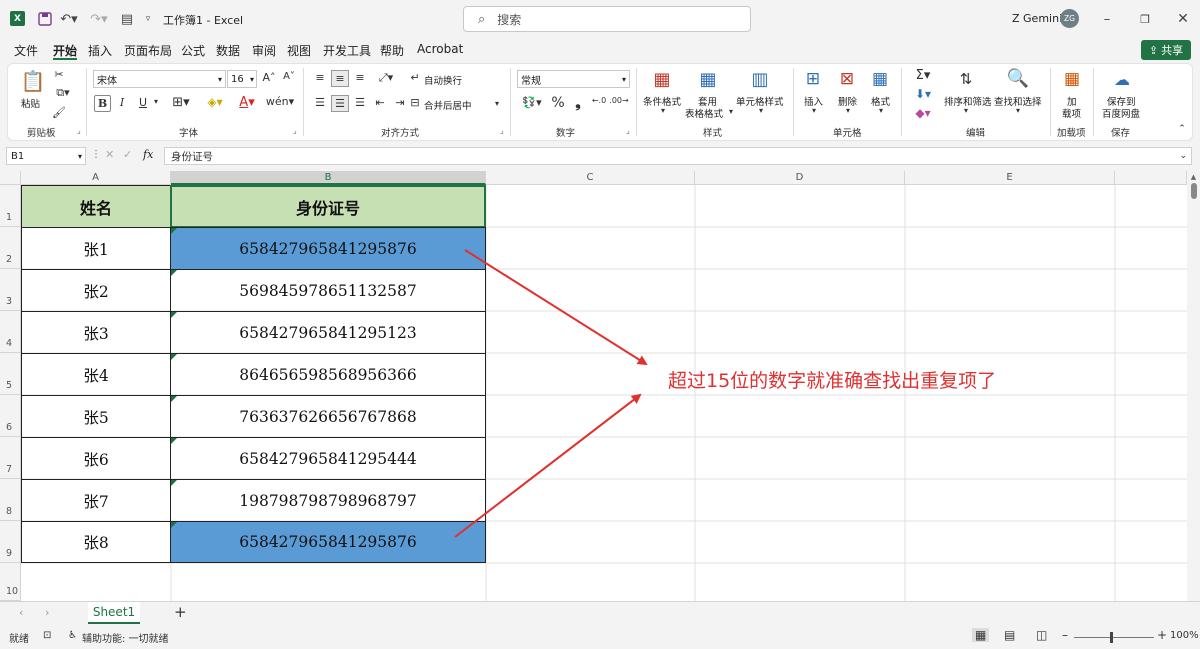 Image resolution: width=1200 pixels, height=649 pixels. Describe the element at coordinates (47, 635) in the screenshot. I see `macro-record-icon: ⊡` at that location.